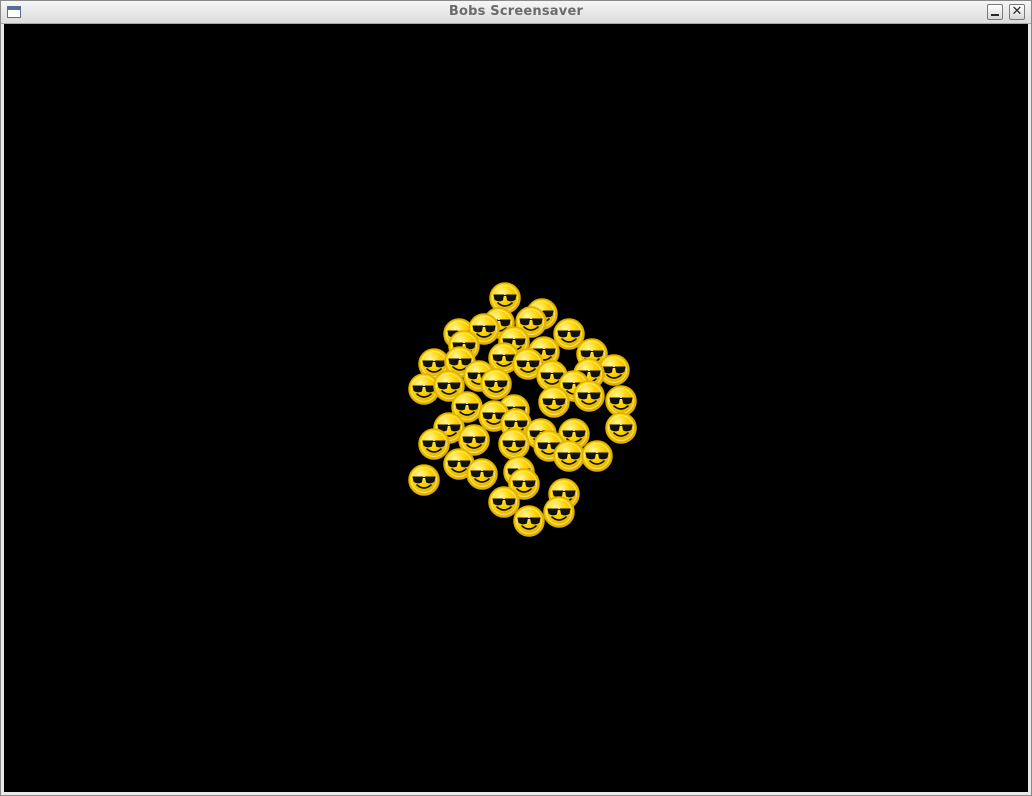 The height and width of the screenshot is (796, 1032). I want to click on window-title: Bobs Screensaver, so click(516, 11).